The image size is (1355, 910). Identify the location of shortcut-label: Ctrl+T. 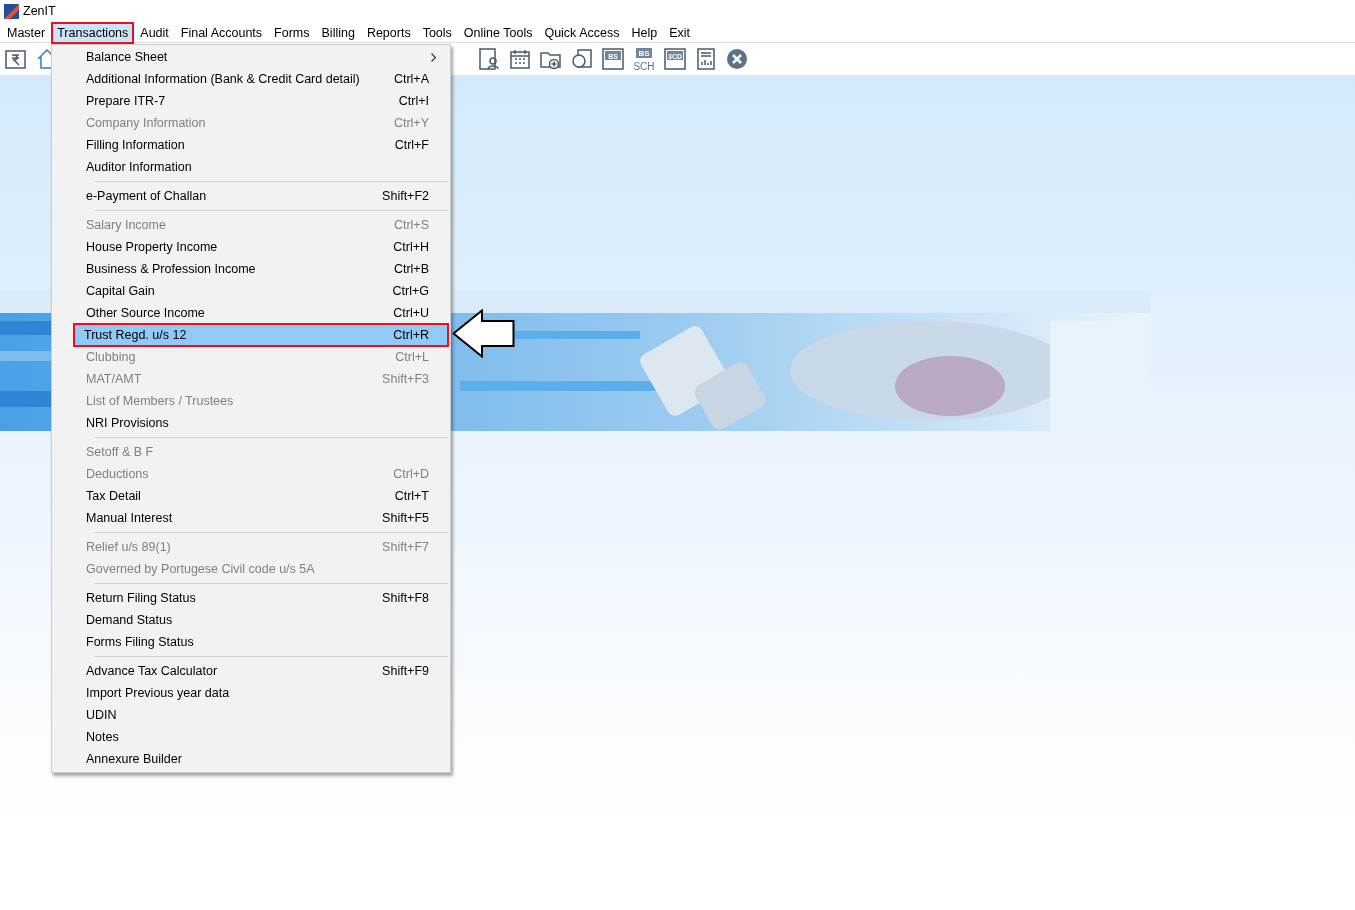
(411, 496).